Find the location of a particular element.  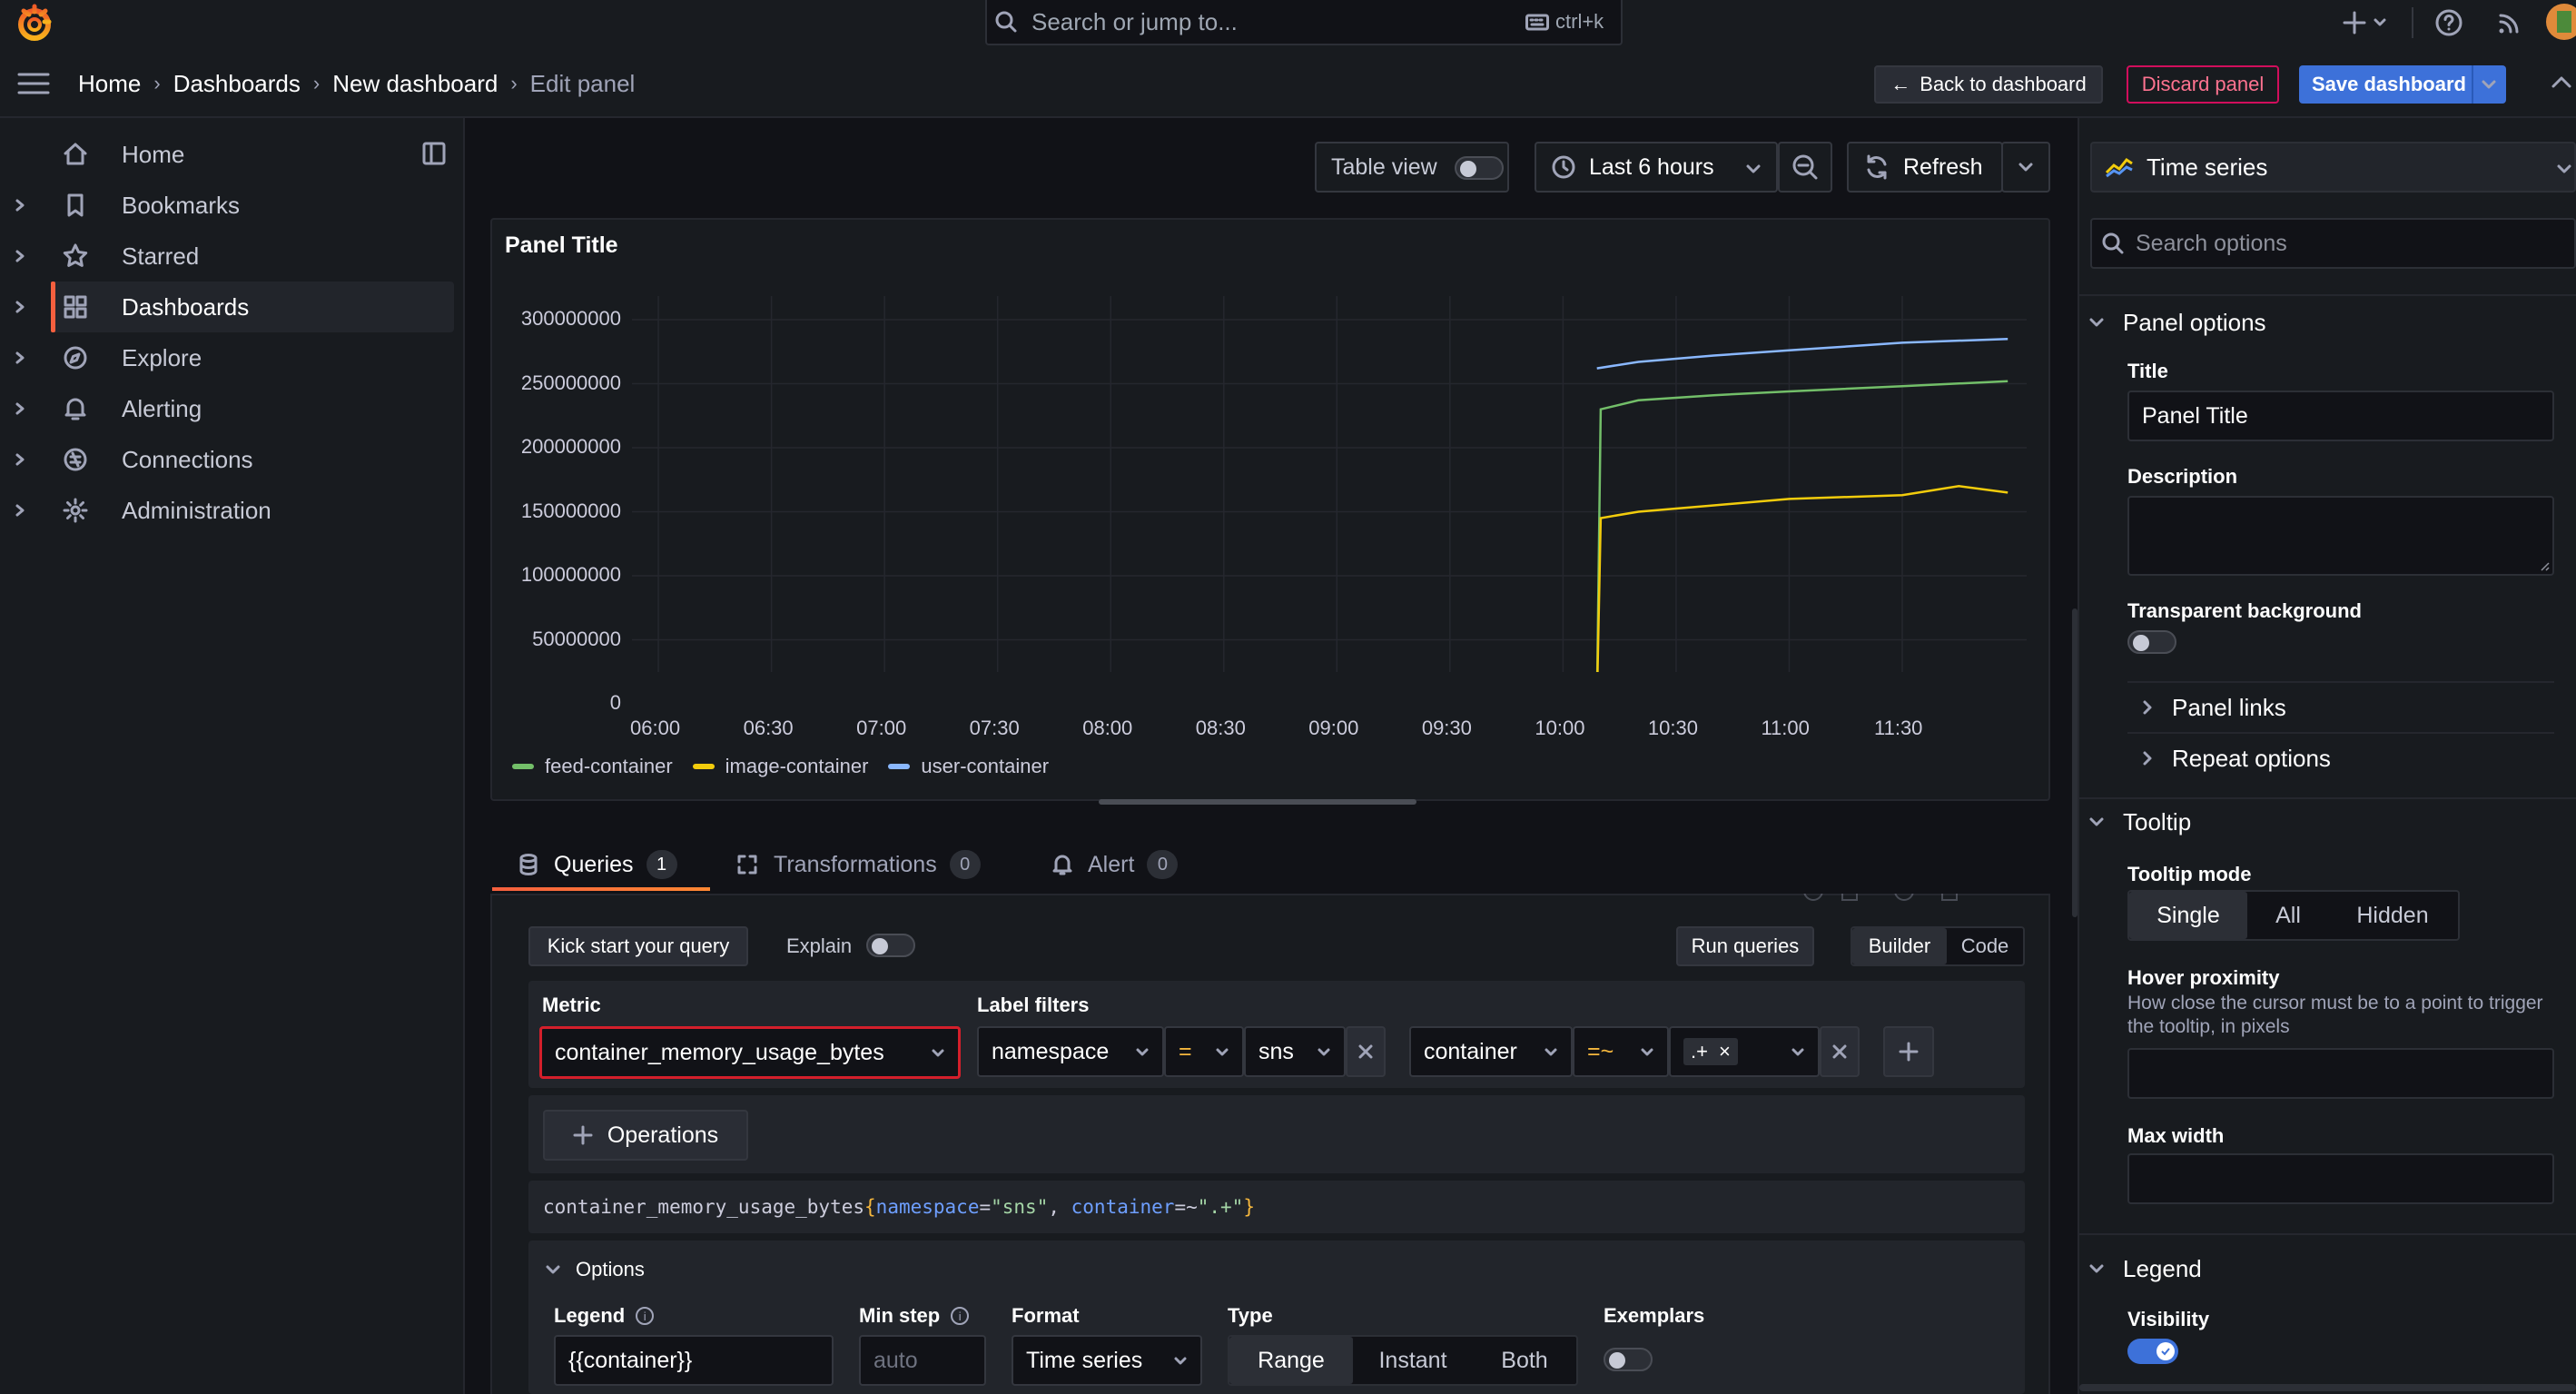

preview-label-key: container is located at coordinates (1123, 1207).